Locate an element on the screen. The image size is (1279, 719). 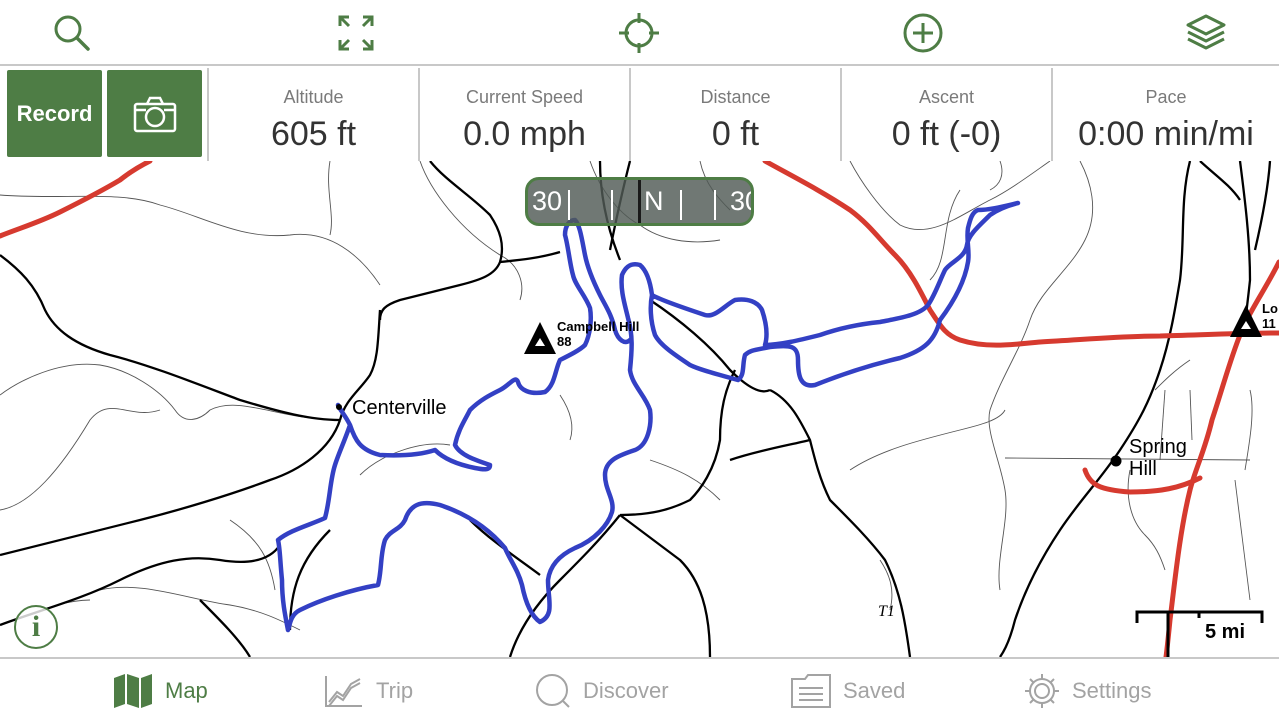
info-button: i is located at coordinates (36, 627).